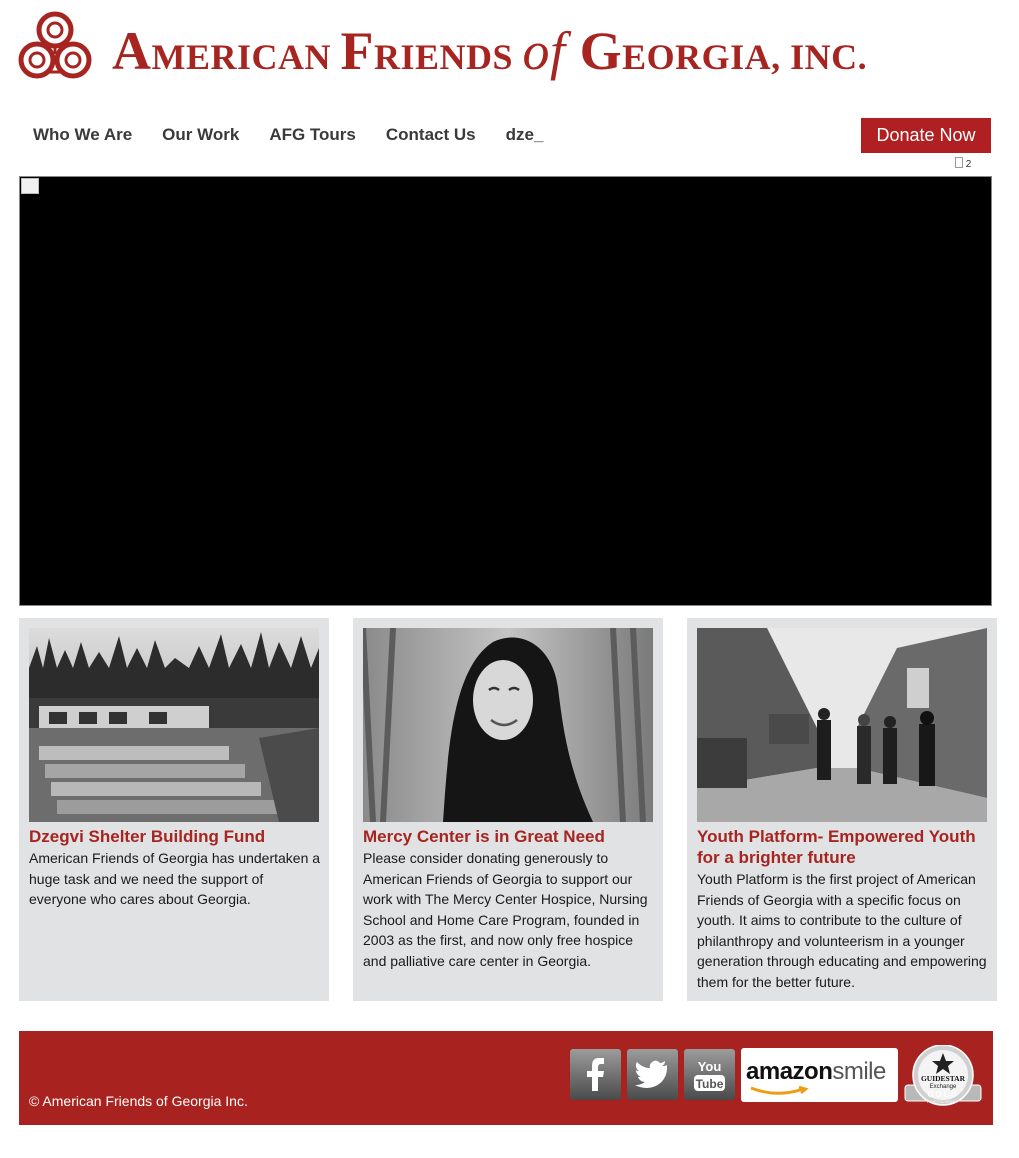  I want to click on amazon-smile-arrow-icon, so click(779, 1090).